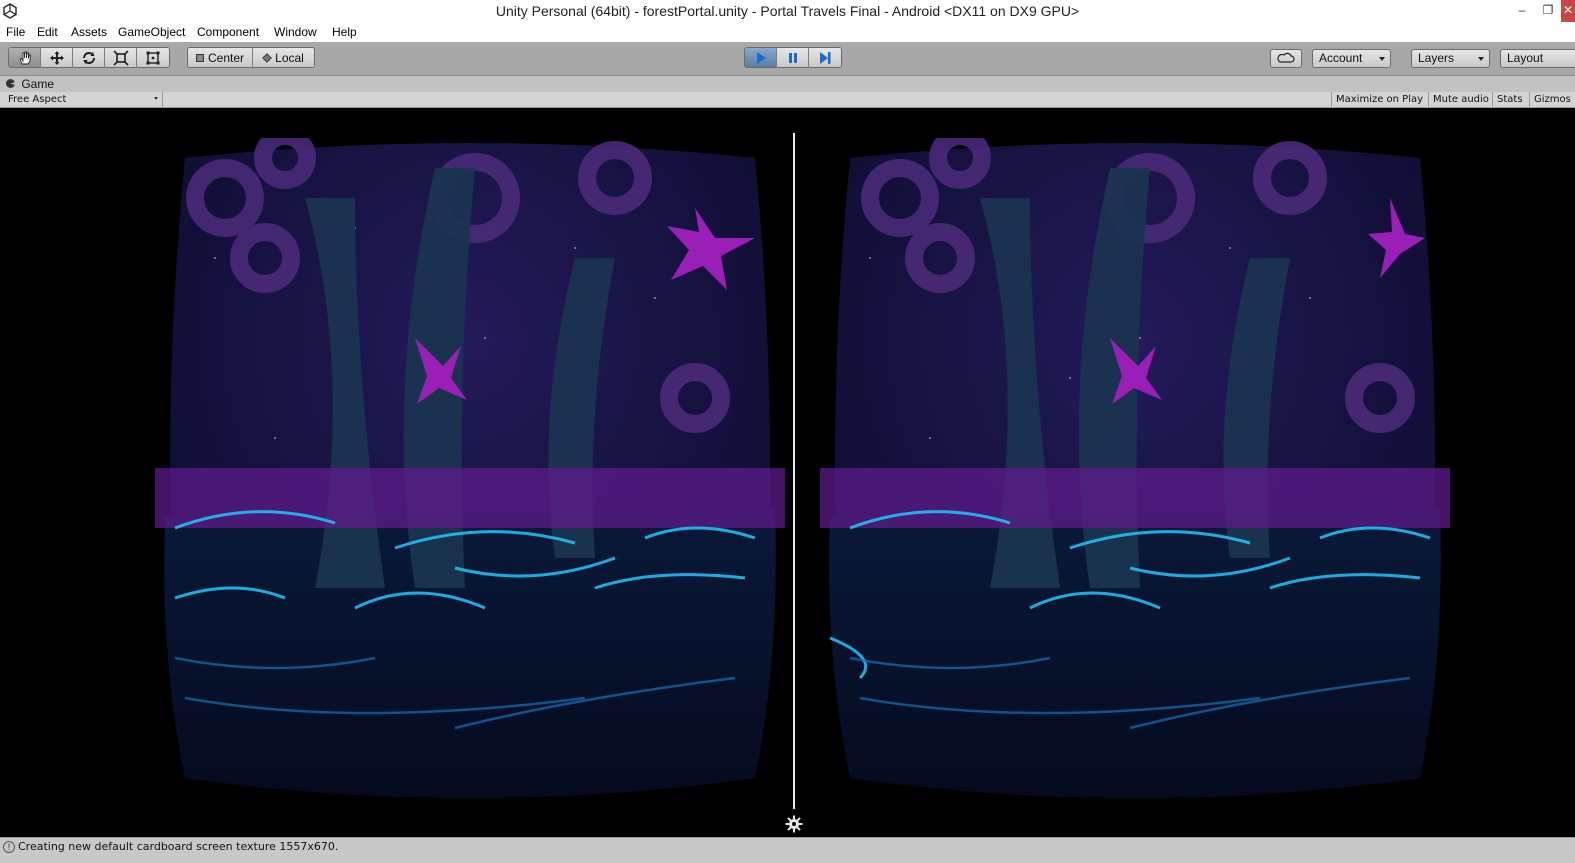 The image size is (1575, 863). What do you see at coordinates (794, 824) in the screenshot?
I see `settings-gear-icon` at bounding box center [794, 824].